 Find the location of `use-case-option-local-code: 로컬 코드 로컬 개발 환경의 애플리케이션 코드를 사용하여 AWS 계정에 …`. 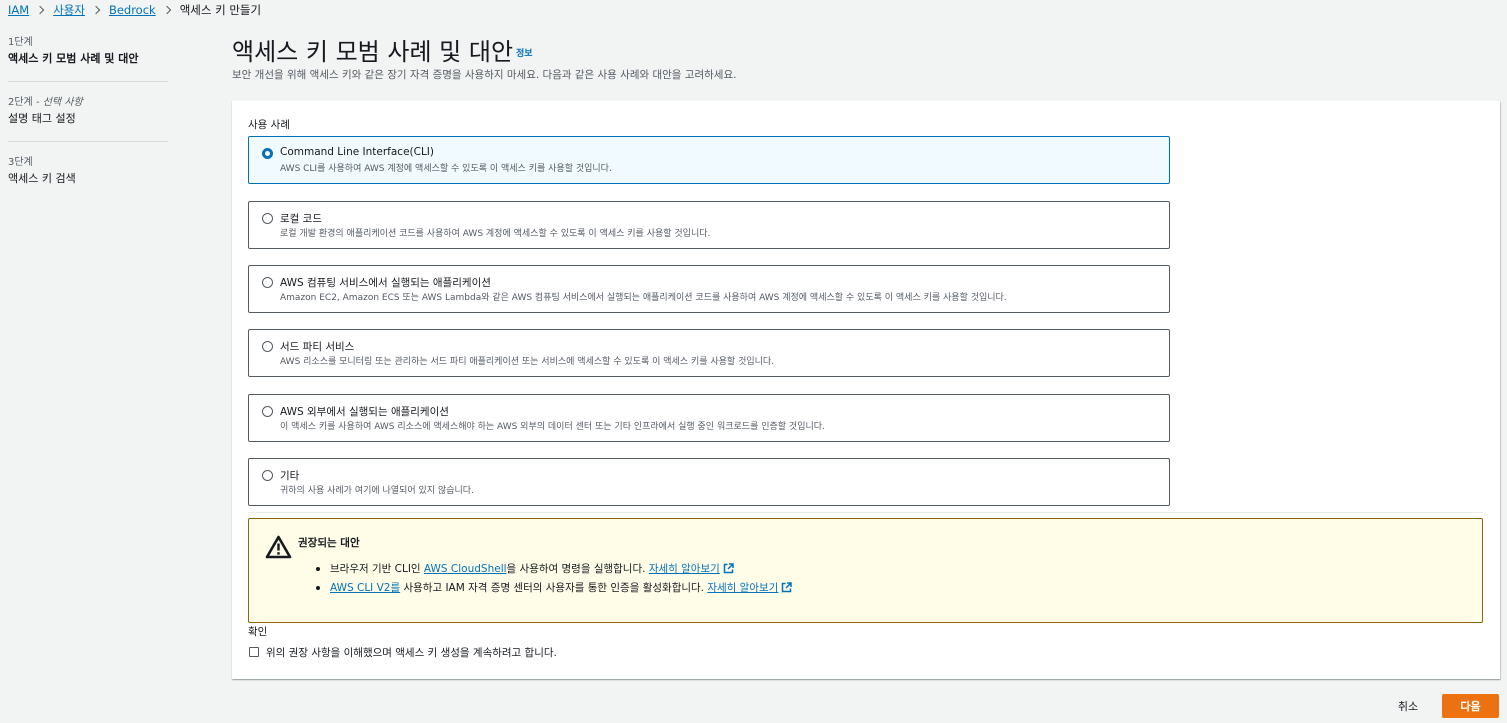

use-case-option-local-code: 로컬 코드 로컬 개발 환경의 애플리케이션 코드를 사용하여 AWS 계정에 … is located at coordinates (709, 225).